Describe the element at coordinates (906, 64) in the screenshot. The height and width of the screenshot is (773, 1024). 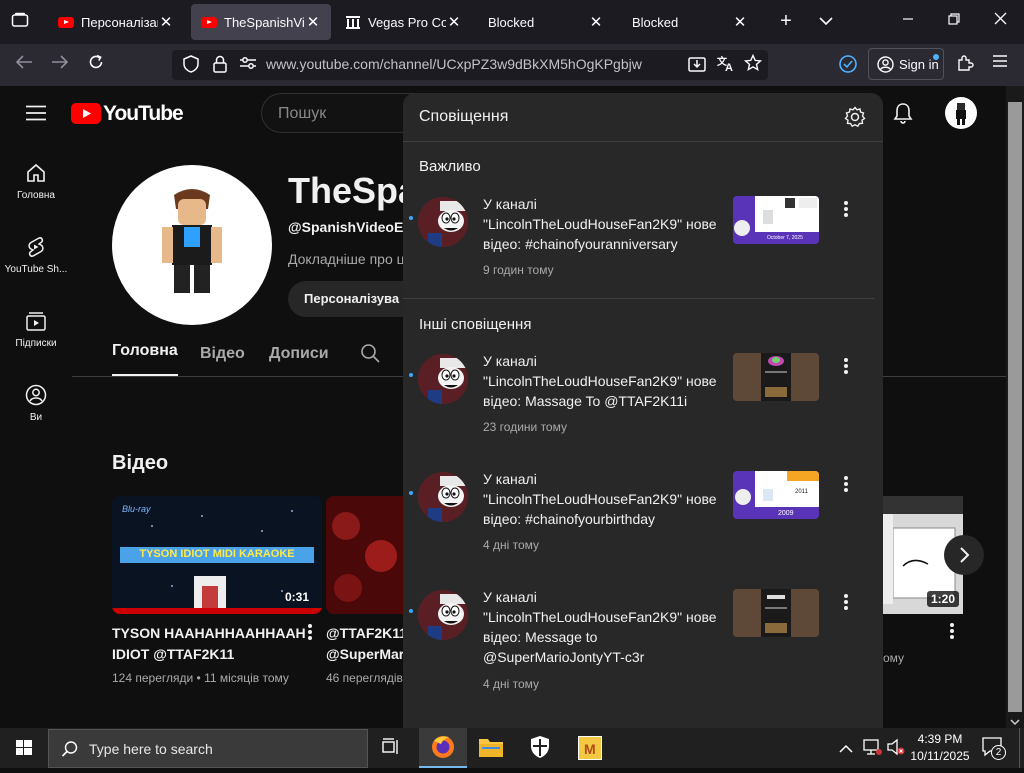
I see `sign-in-button: Sign in` at that location.